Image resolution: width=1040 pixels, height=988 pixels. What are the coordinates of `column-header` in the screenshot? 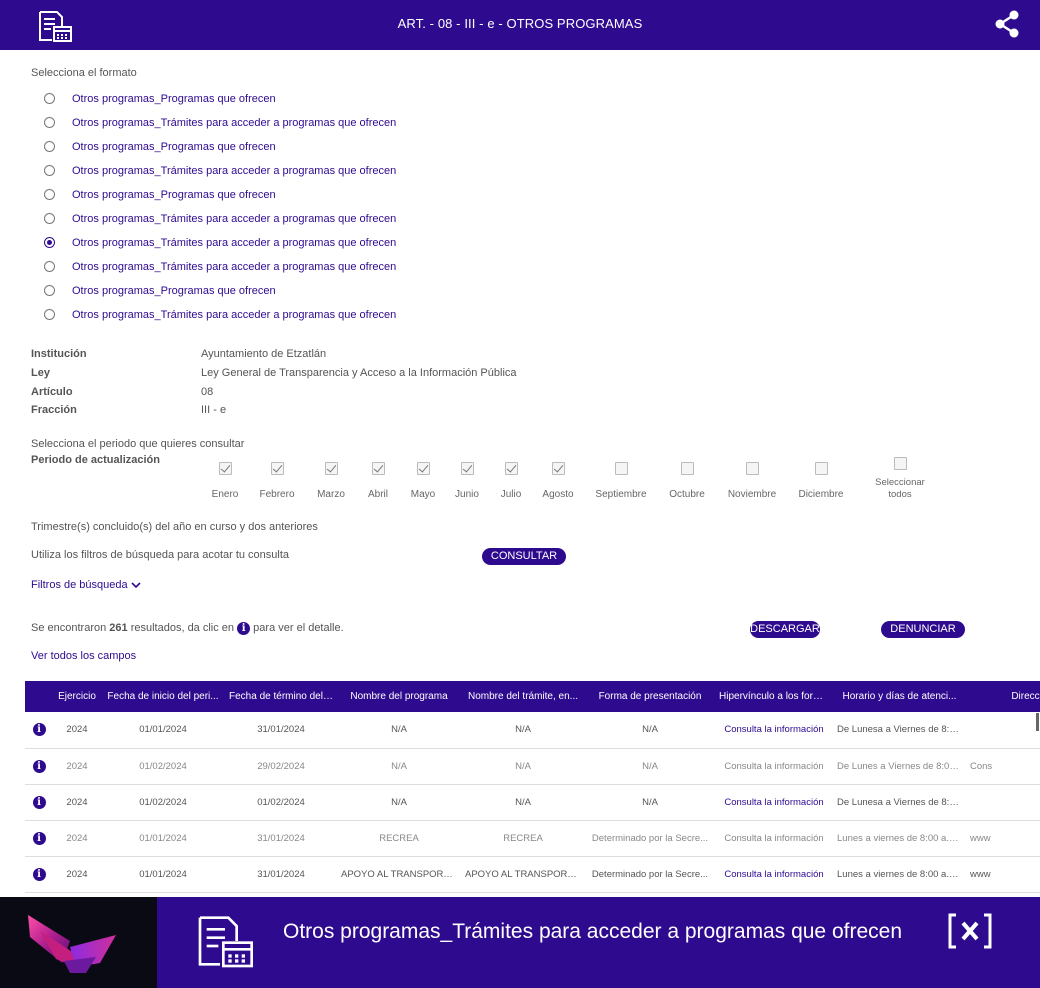 It's located at (39, 696).